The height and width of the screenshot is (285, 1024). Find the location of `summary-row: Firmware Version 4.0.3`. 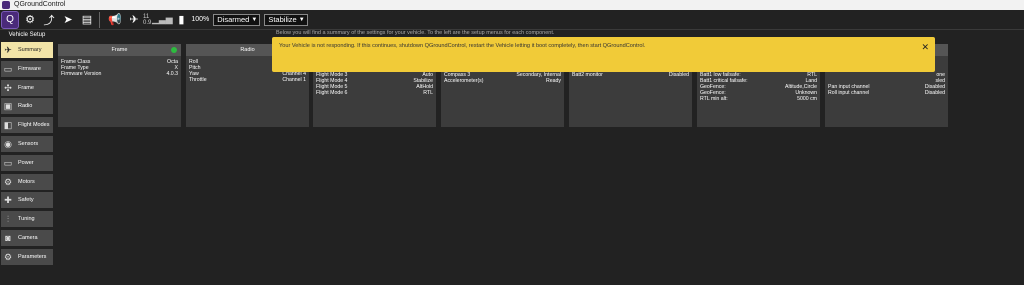

summary-row: Firmware Version 4.0.3 is located at coordinates (119, 74).